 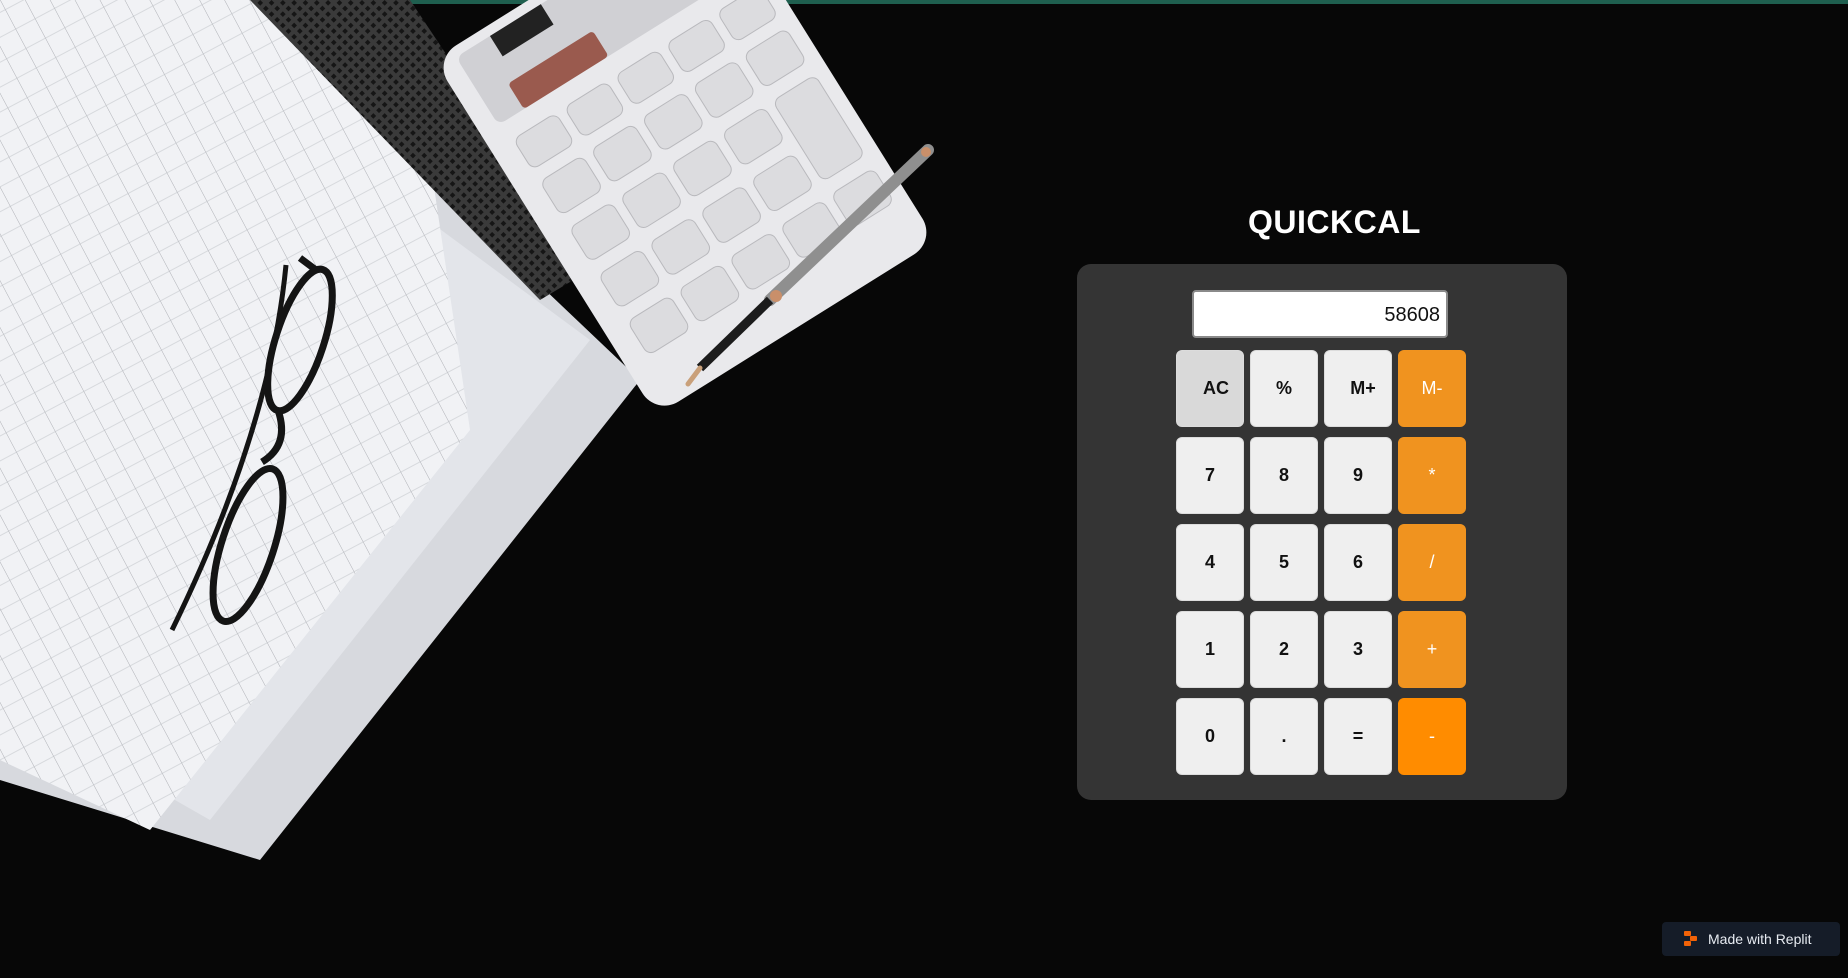 I want to click on digit-0-button: 0, so click(x=1210, y=736).